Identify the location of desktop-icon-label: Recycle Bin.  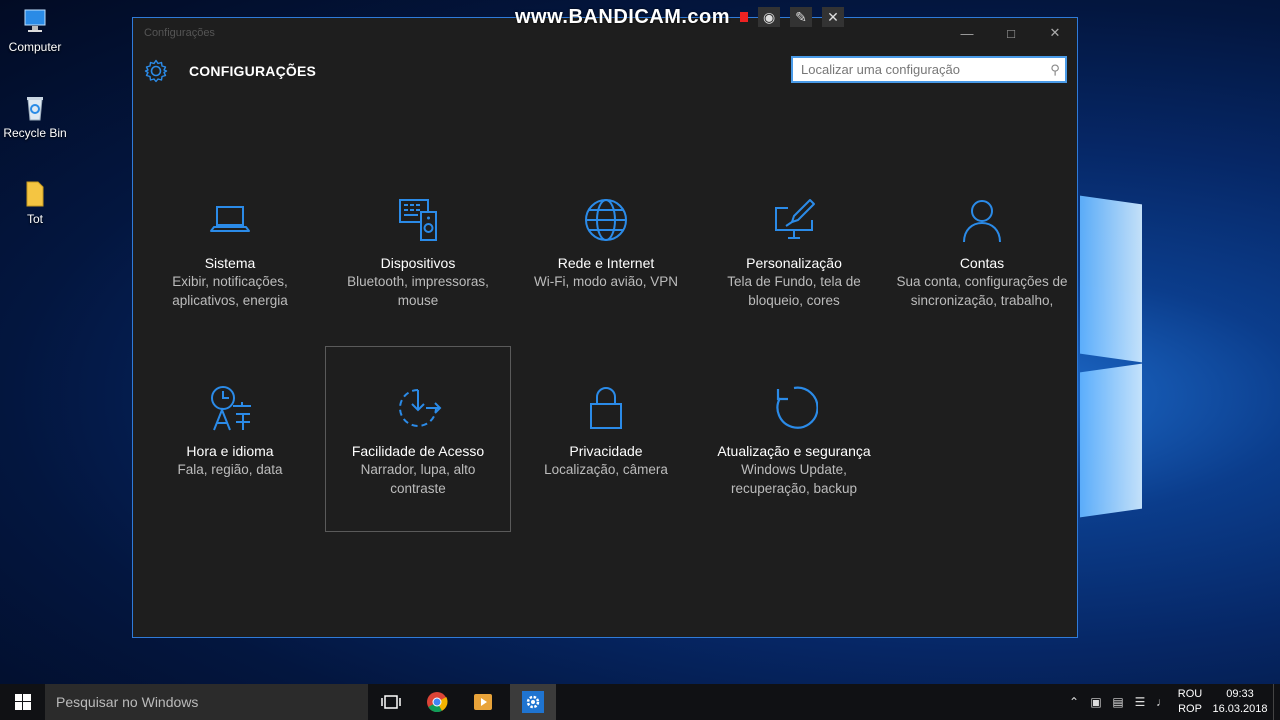
(35, 133).